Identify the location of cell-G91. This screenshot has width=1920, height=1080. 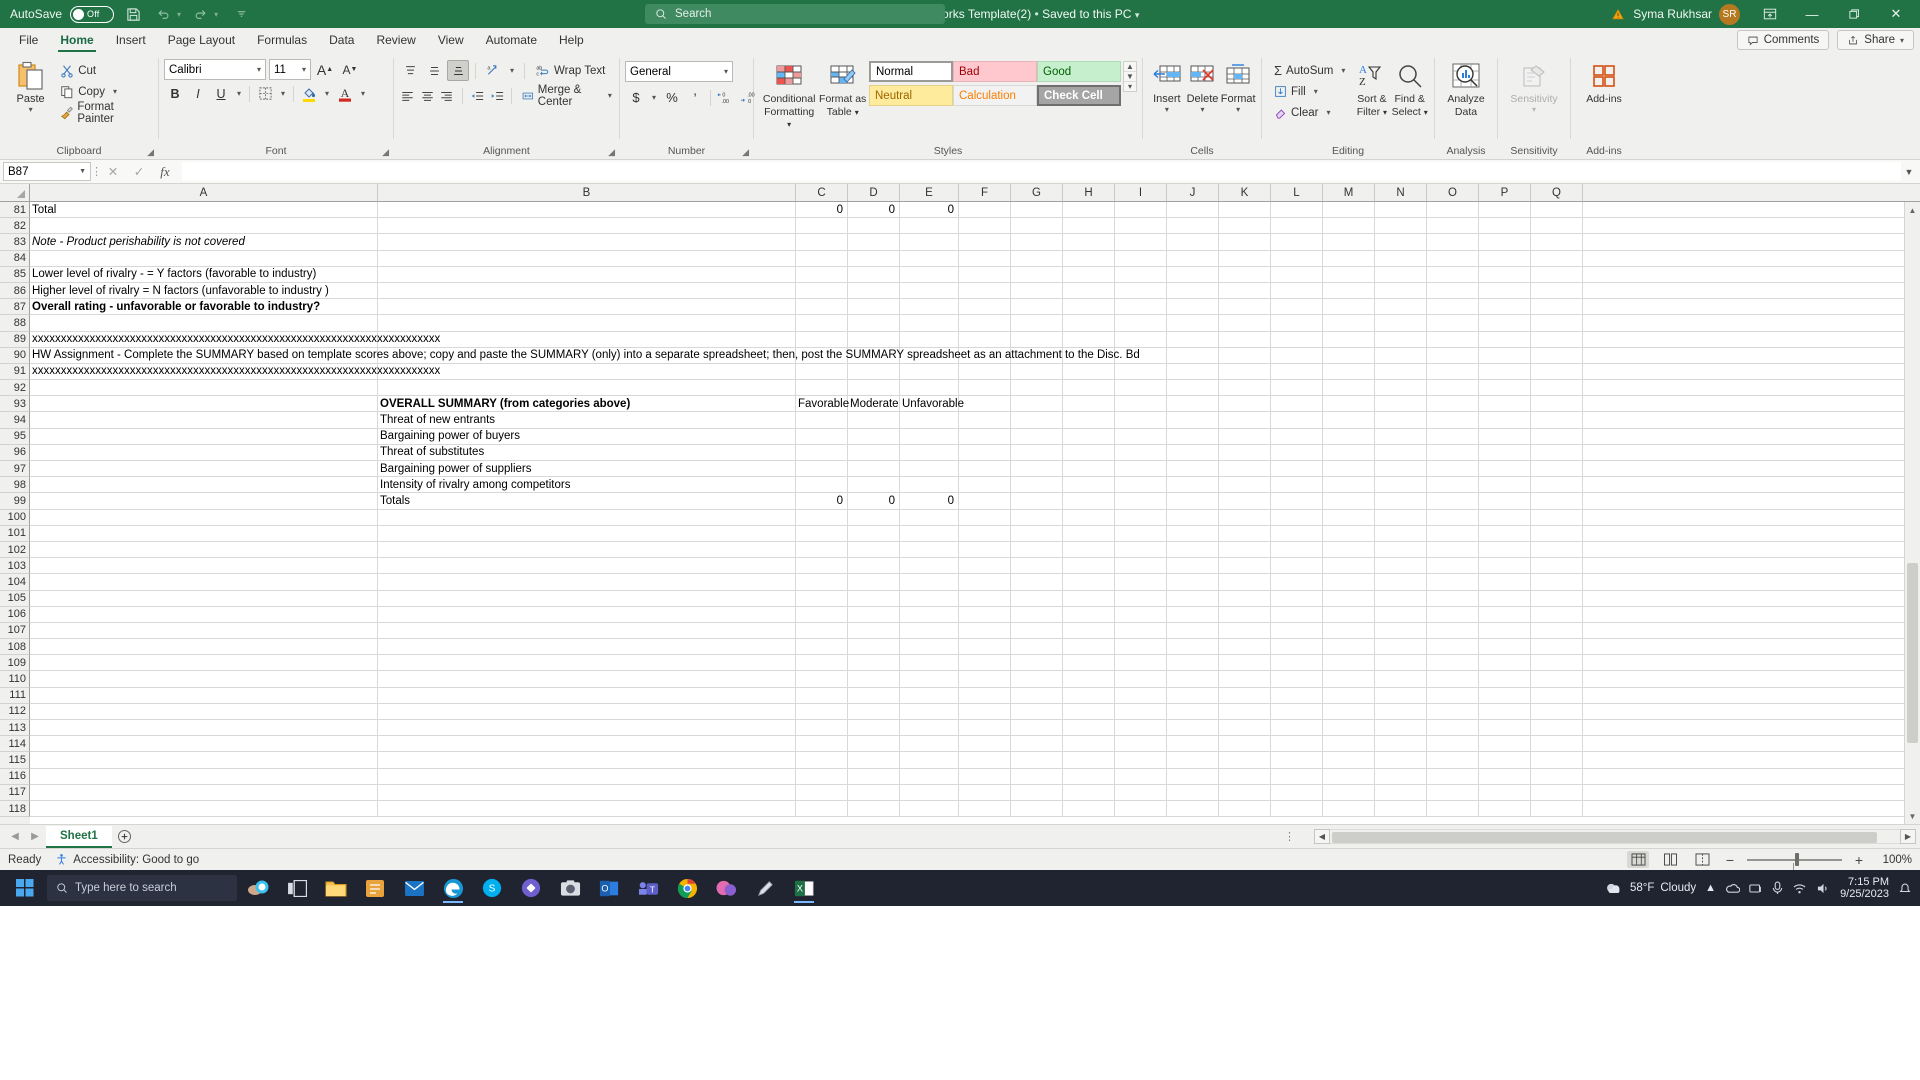
(1037, 371).